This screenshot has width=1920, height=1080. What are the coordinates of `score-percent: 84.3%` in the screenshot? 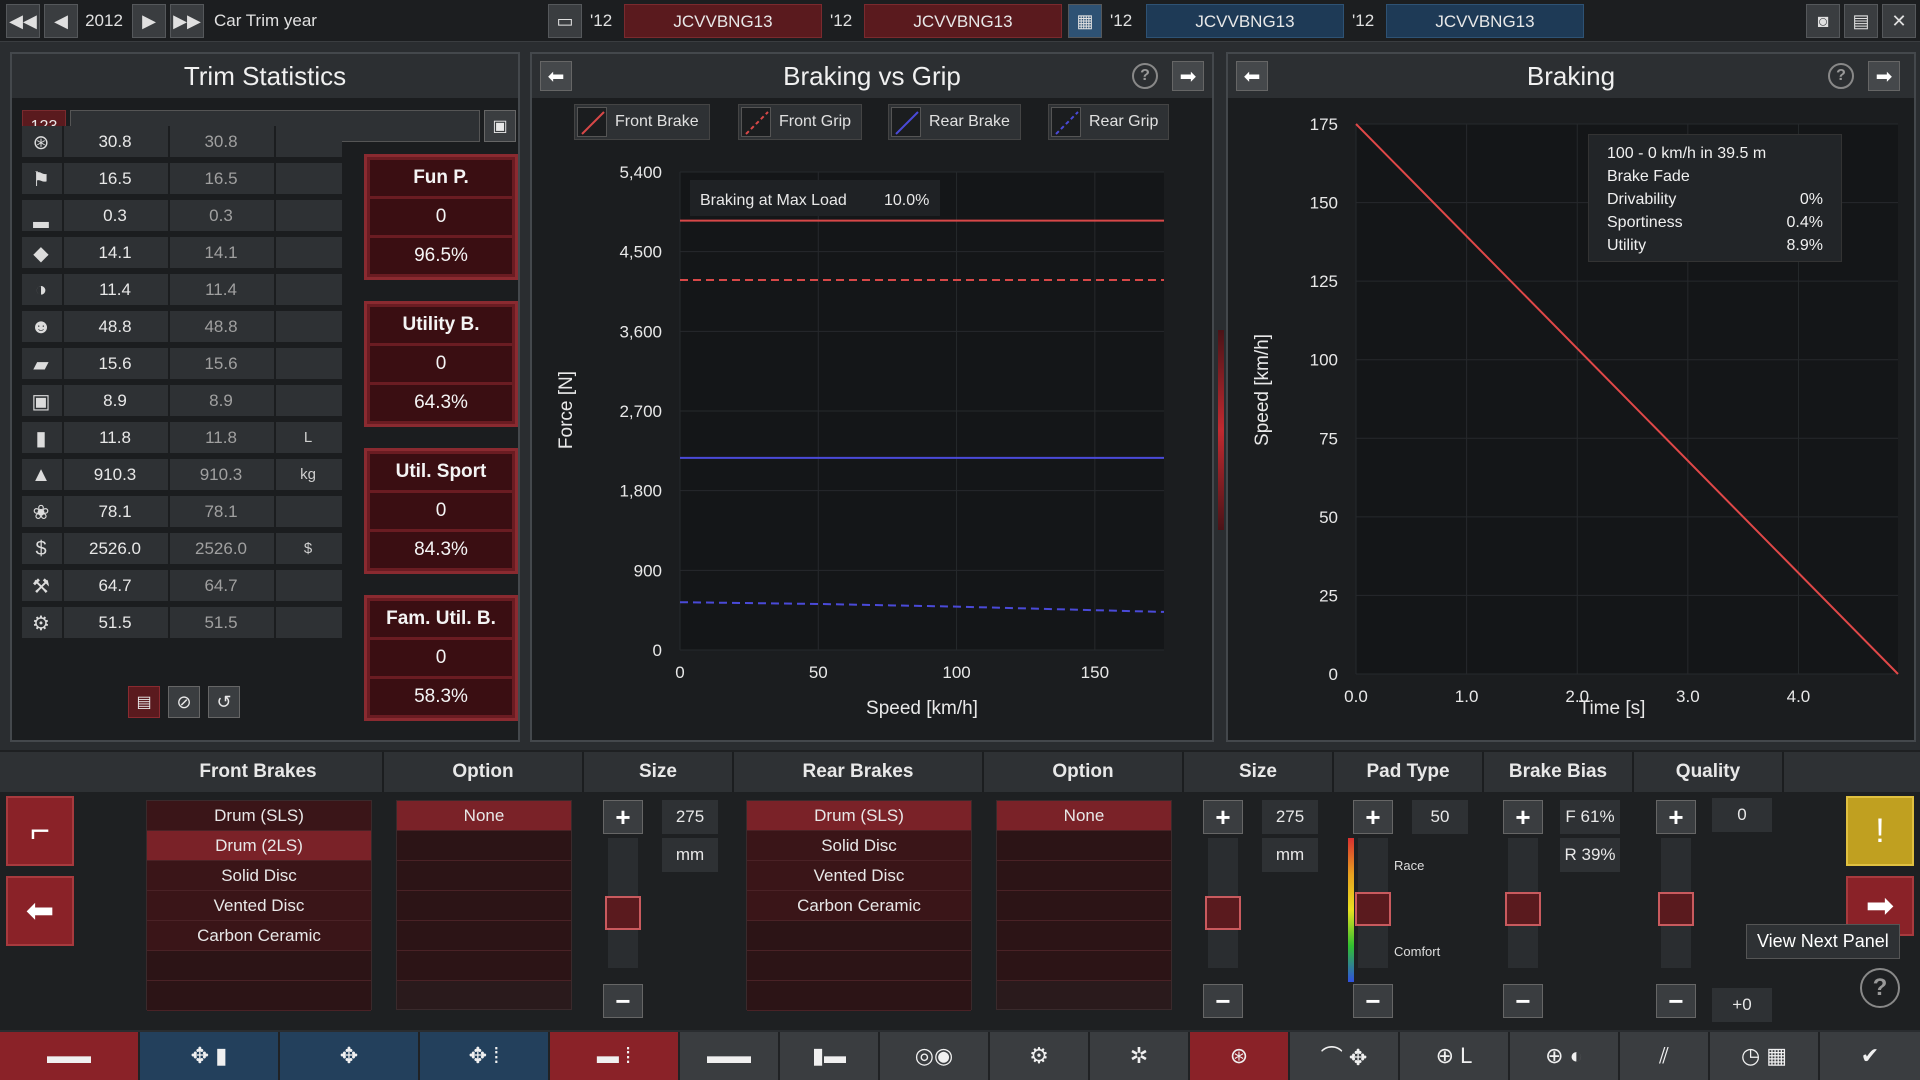 It's located at (441, 550).